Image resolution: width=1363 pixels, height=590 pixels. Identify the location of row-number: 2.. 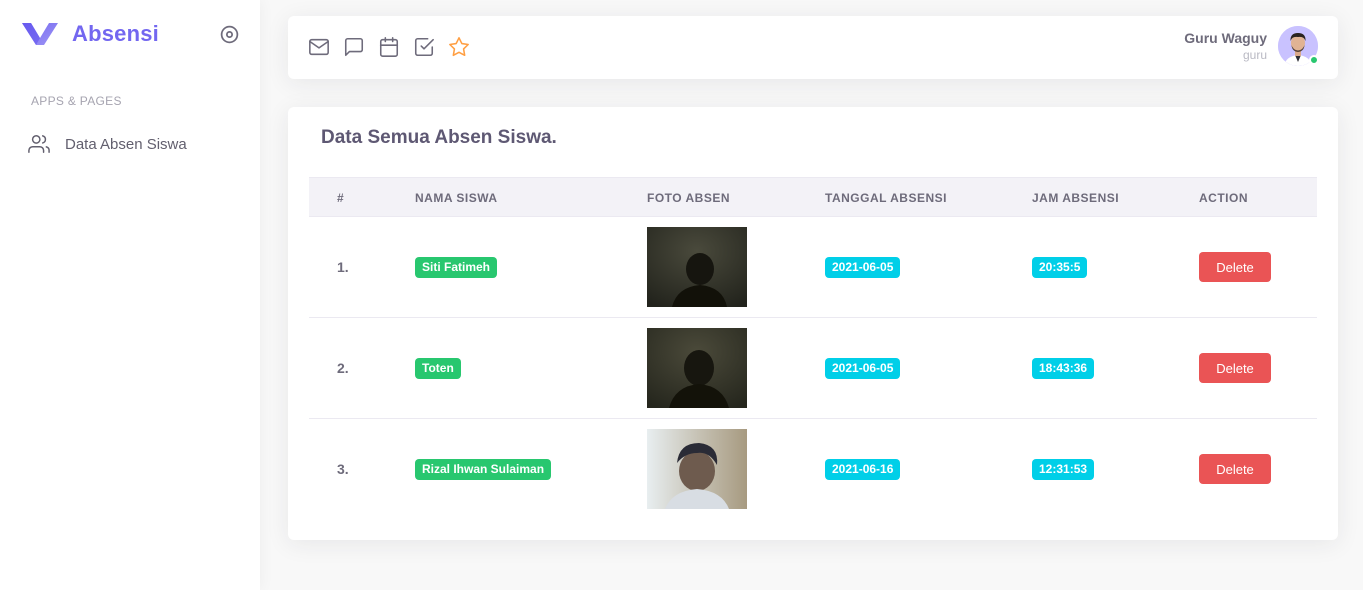
(343, 368).